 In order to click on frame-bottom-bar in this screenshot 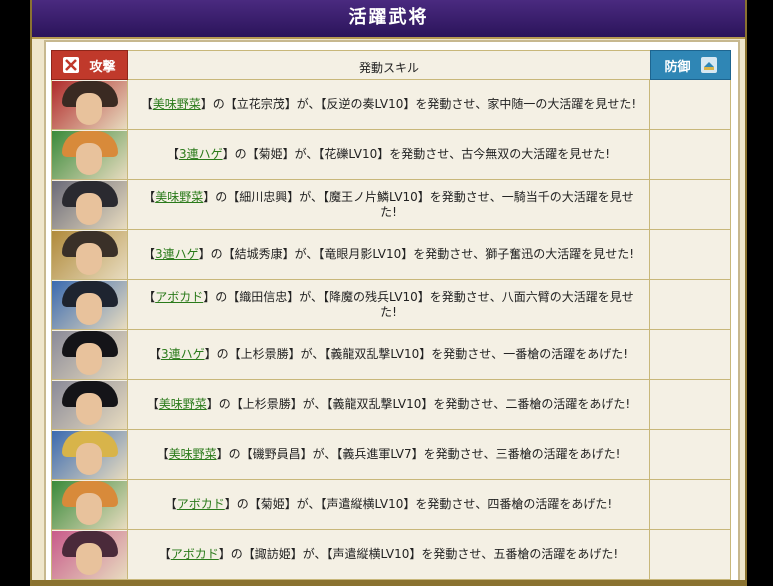, I will do `click(388, 583)`.